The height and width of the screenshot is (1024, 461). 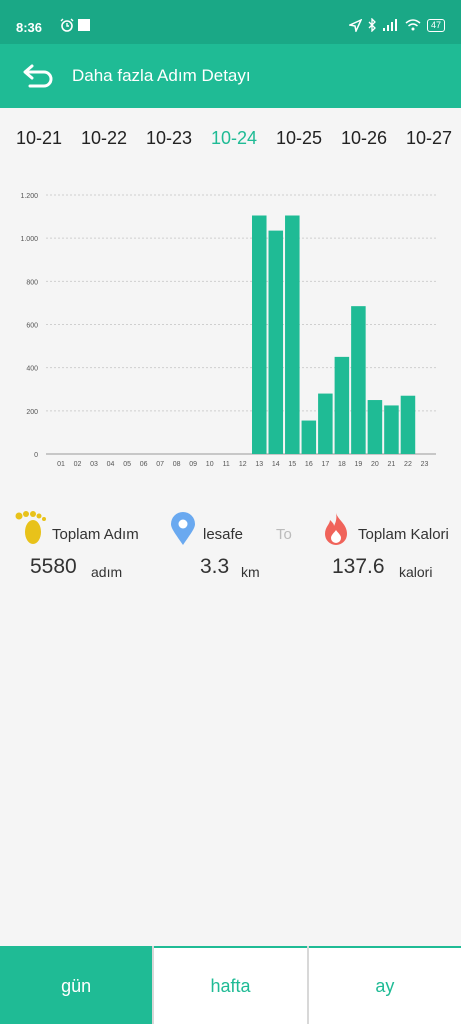 What do you see at coordinates (299, 138) in the screenshot?
I see `date-item: 10-25` at bounding box center [299, 138].